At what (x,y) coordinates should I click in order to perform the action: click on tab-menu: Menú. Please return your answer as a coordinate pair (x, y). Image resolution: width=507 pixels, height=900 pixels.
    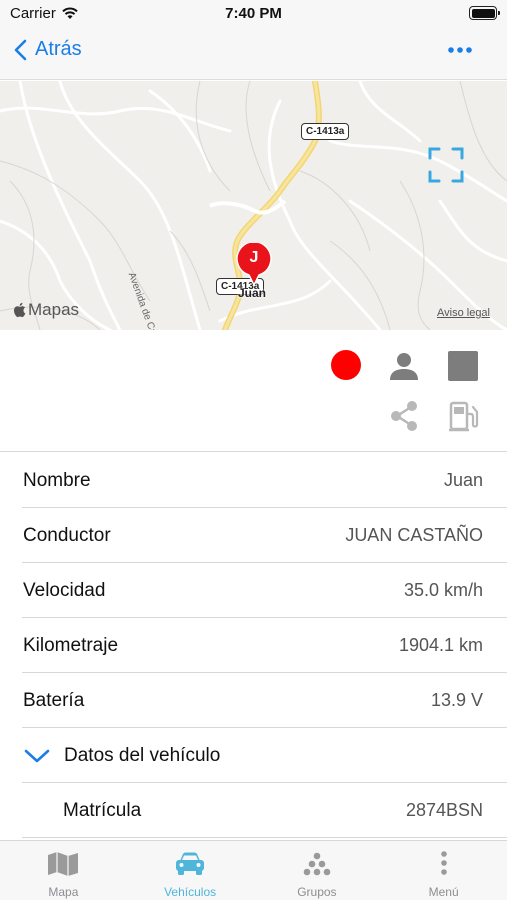
    Looking at the image, I should click on (443, 870).